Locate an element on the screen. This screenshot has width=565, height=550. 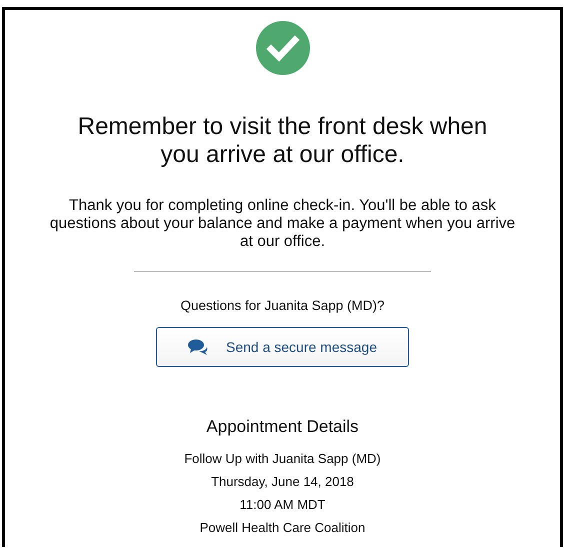
details-line: 11:00 AM MDT is located at coordinates (283, 505).